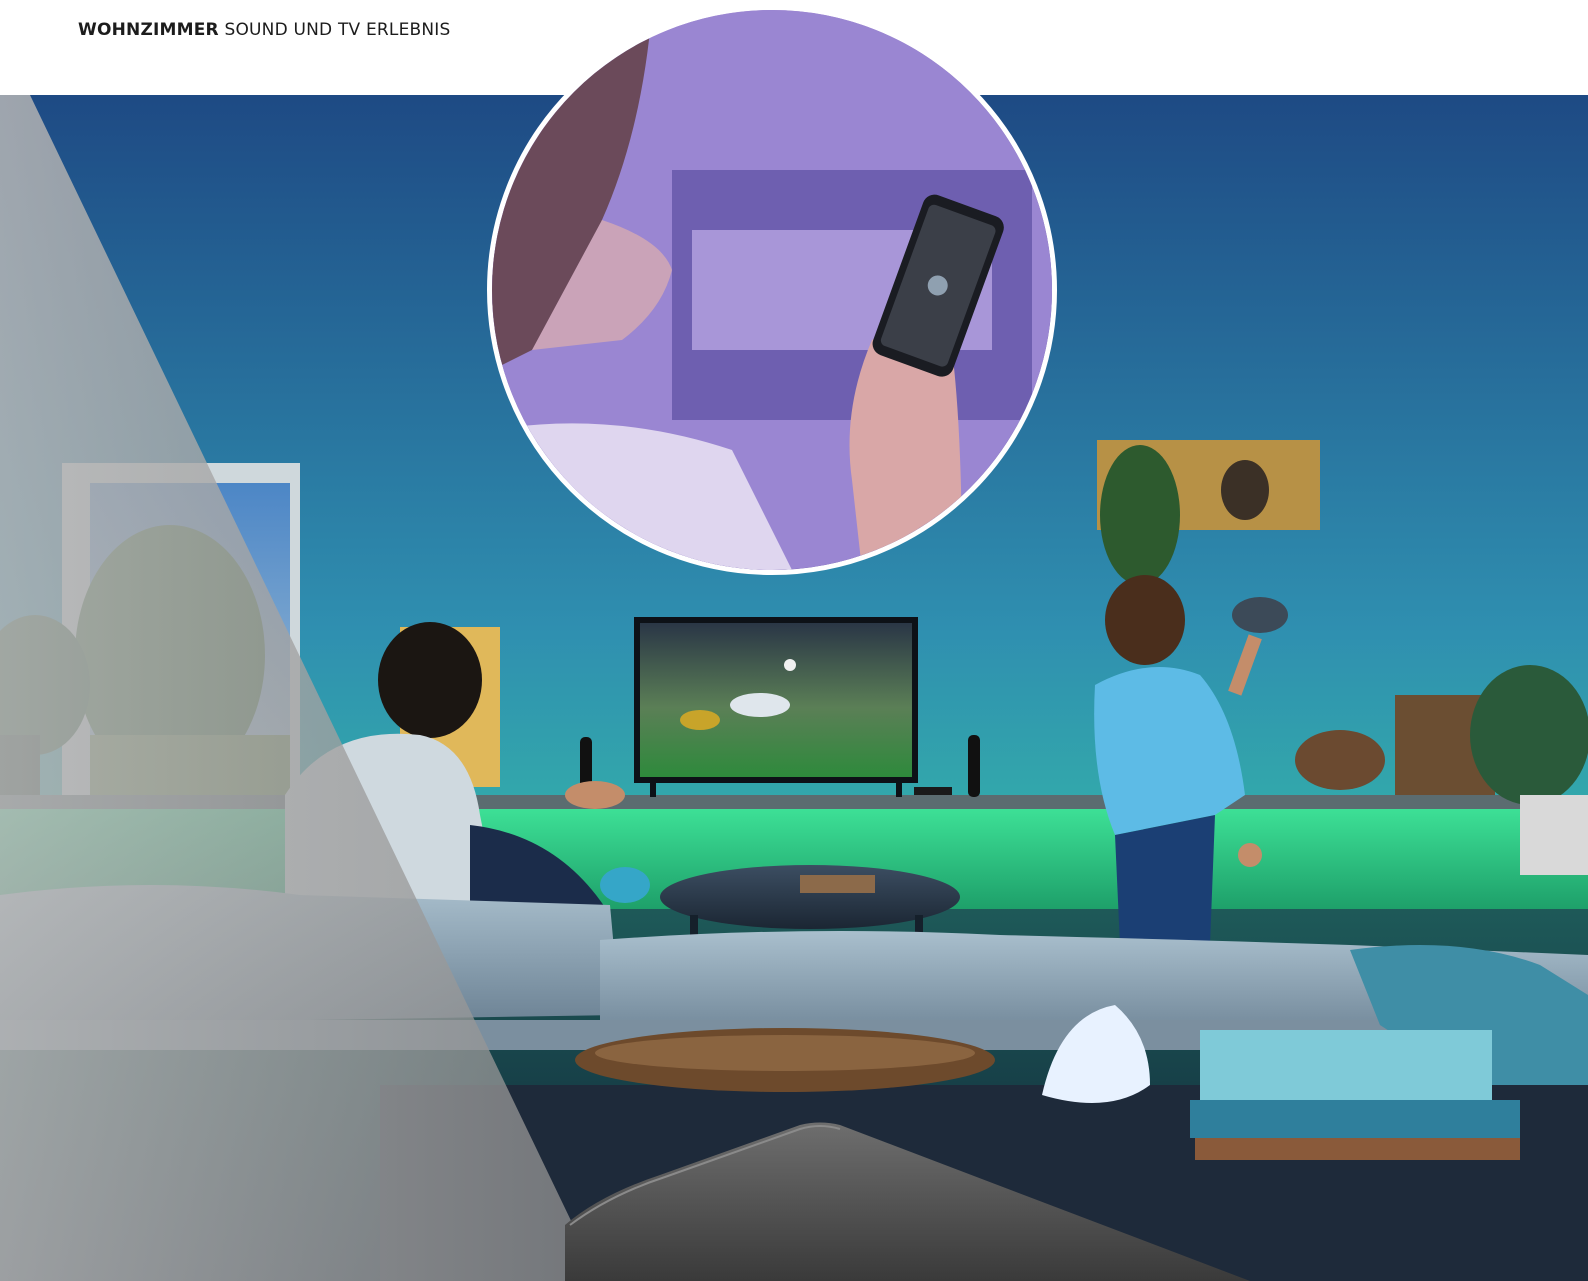 This screenshot has height=1281, width=1588. Describe the element at coordinates (776, 707) in the screenshot. I see `tv` at that location.